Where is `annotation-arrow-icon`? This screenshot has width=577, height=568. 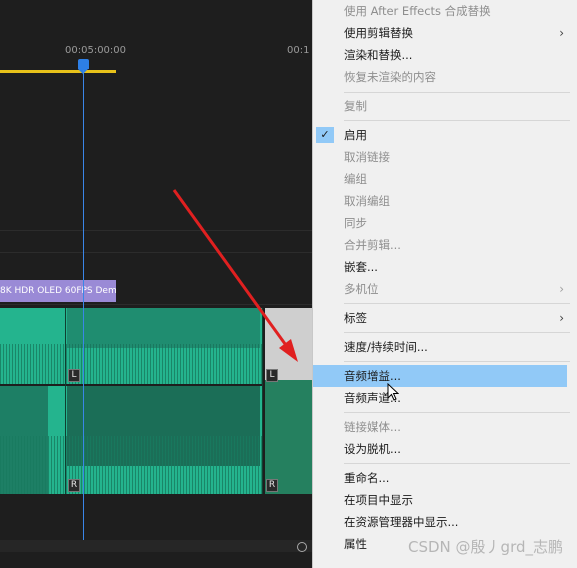 annotation-arrow-icon is located at coordinates (235, 275).